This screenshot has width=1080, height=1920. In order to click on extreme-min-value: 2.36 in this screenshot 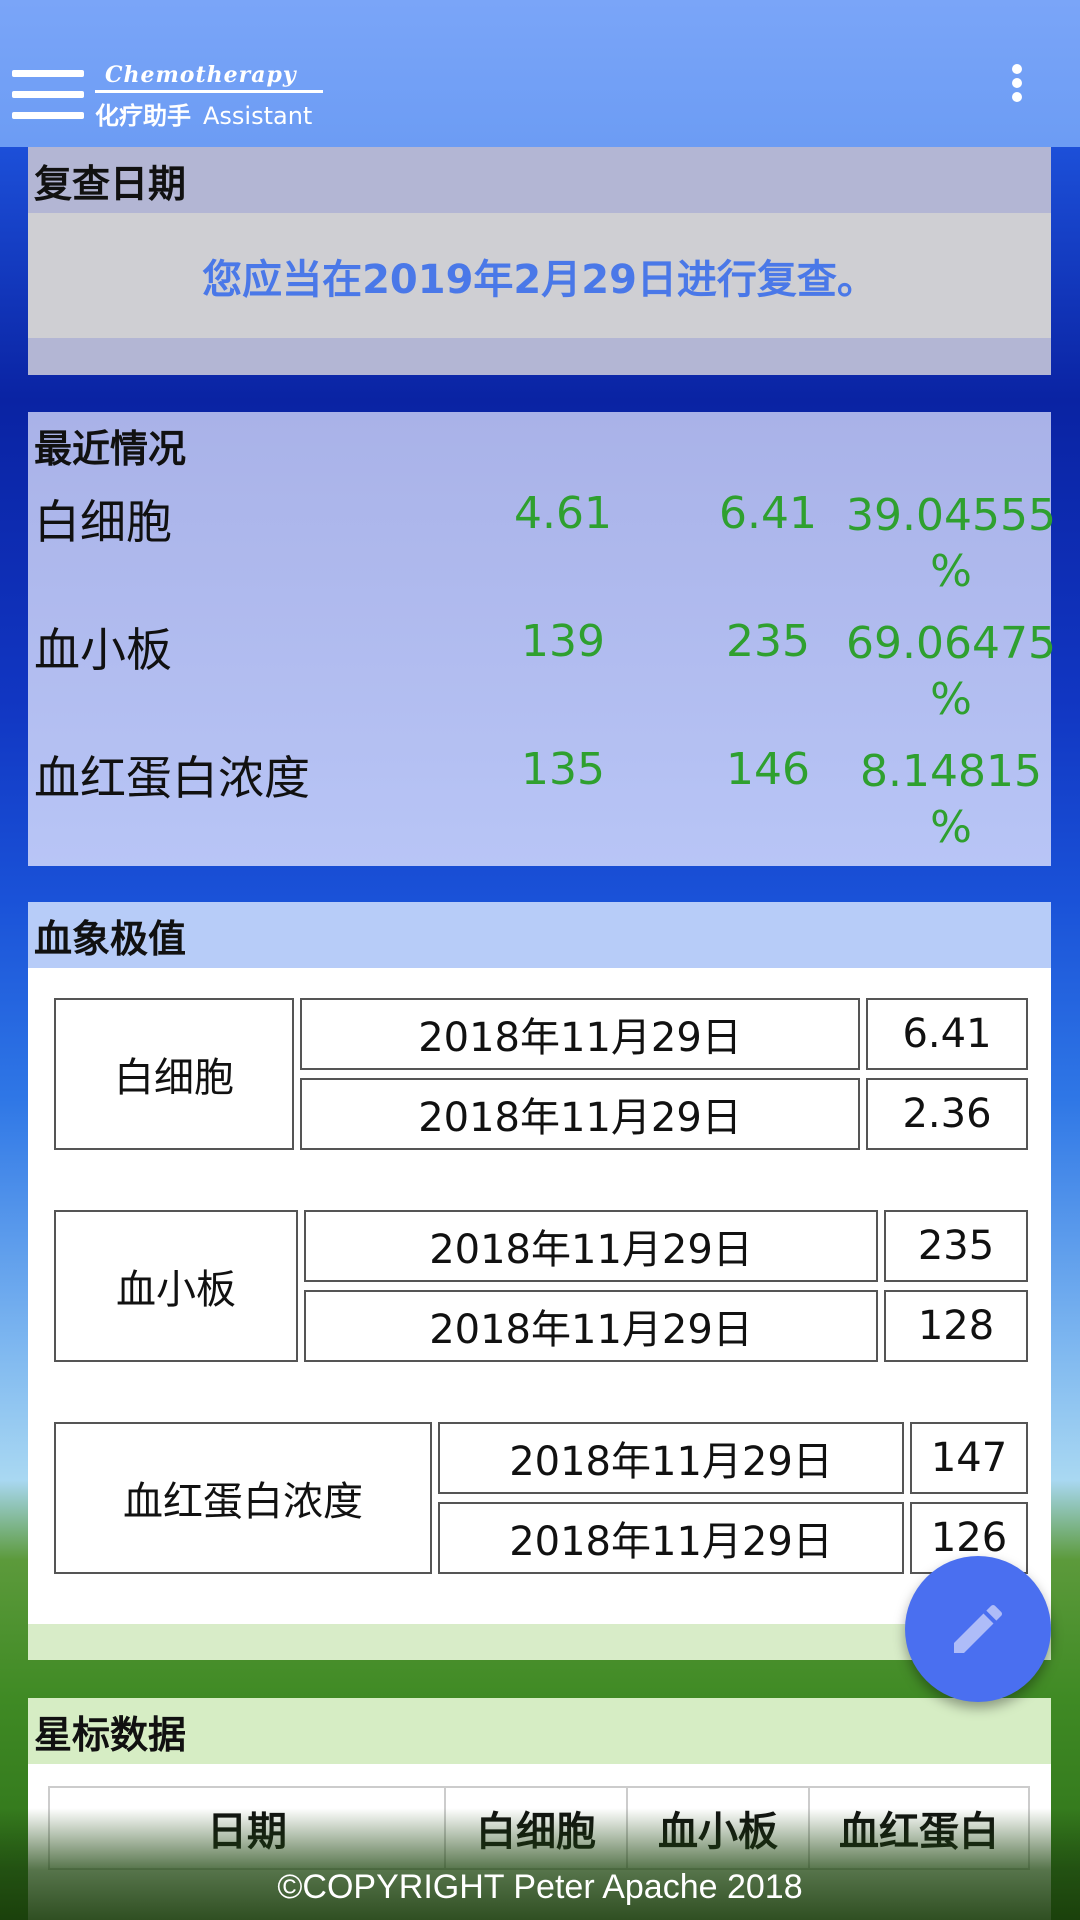, I will do `click(947, 1114)`.